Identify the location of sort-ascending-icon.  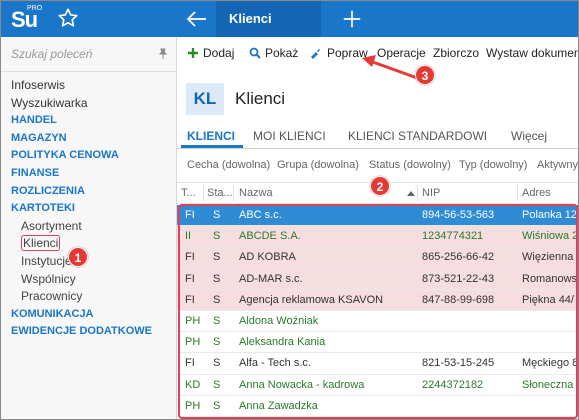
(411, 193).